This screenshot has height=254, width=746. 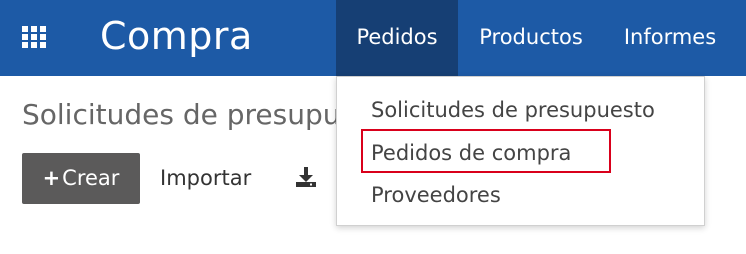 What do you see at coordinates (306, 177) in the screenshot?
I see `download-icon` at bounding box center [306, 177].